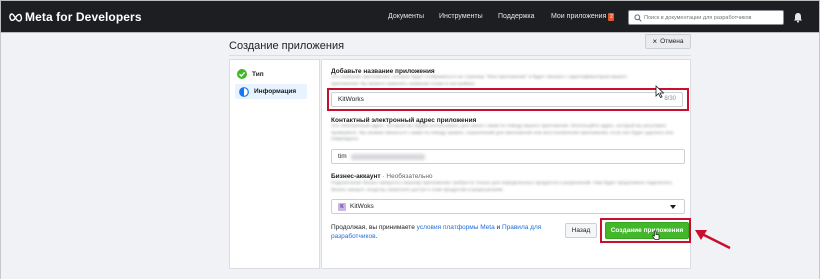 The height and width of the screenshot is (279, 820). I want to click on contact-email-label: Контактный электронный адрес приложения, so click(404, 120).